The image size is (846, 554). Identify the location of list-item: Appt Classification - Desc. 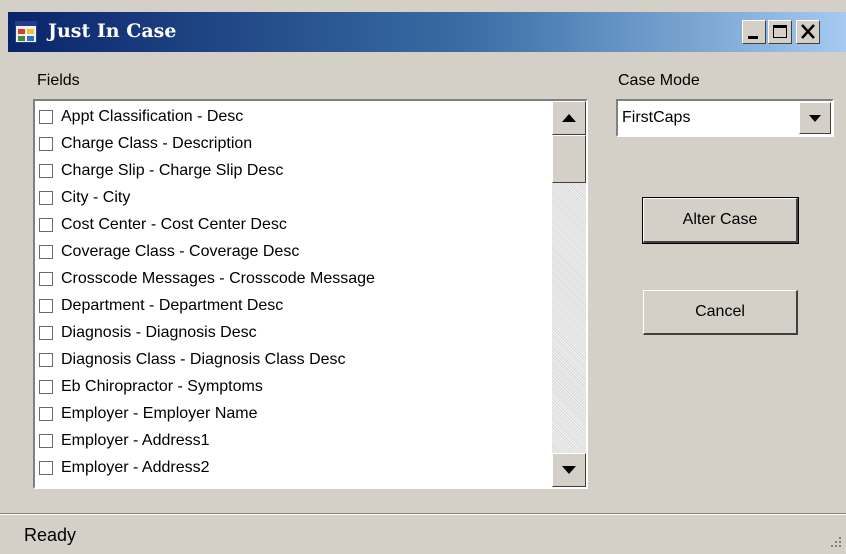
(294, 117).